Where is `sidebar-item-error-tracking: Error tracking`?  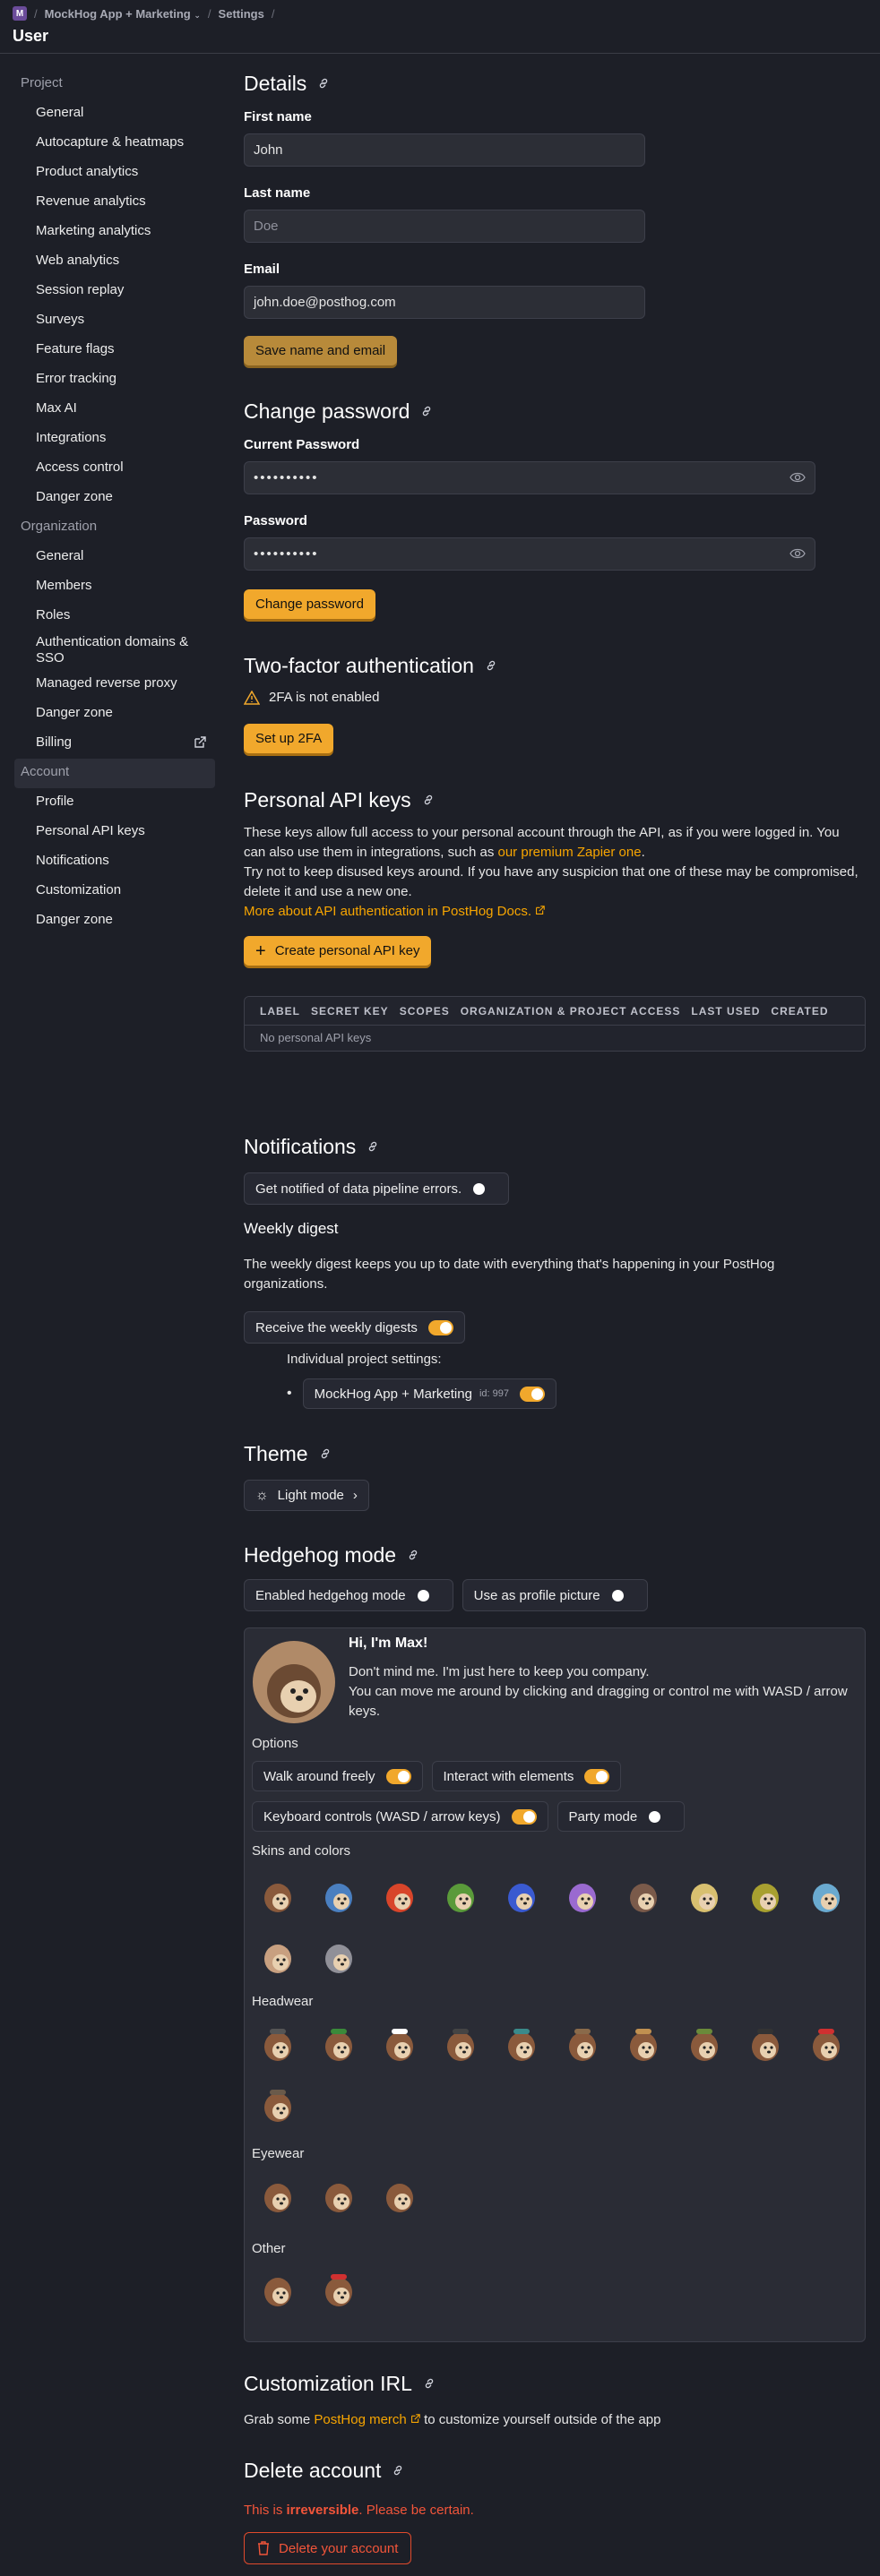 sidebar-item-error-tracking: Error tracking is located at coordinates (115, 380).